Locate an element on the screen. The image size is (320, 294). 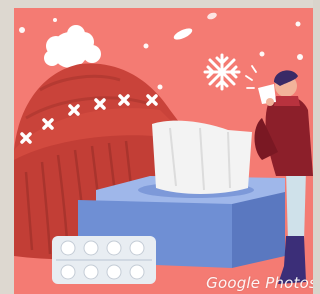
snowflake-icon is located at coordinates (222, 72).